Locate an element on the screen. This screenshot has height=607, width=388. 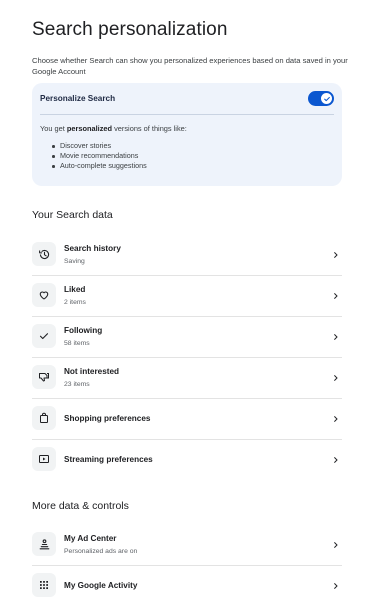
shopping-bag-icon is located at coordinates (44, 418).